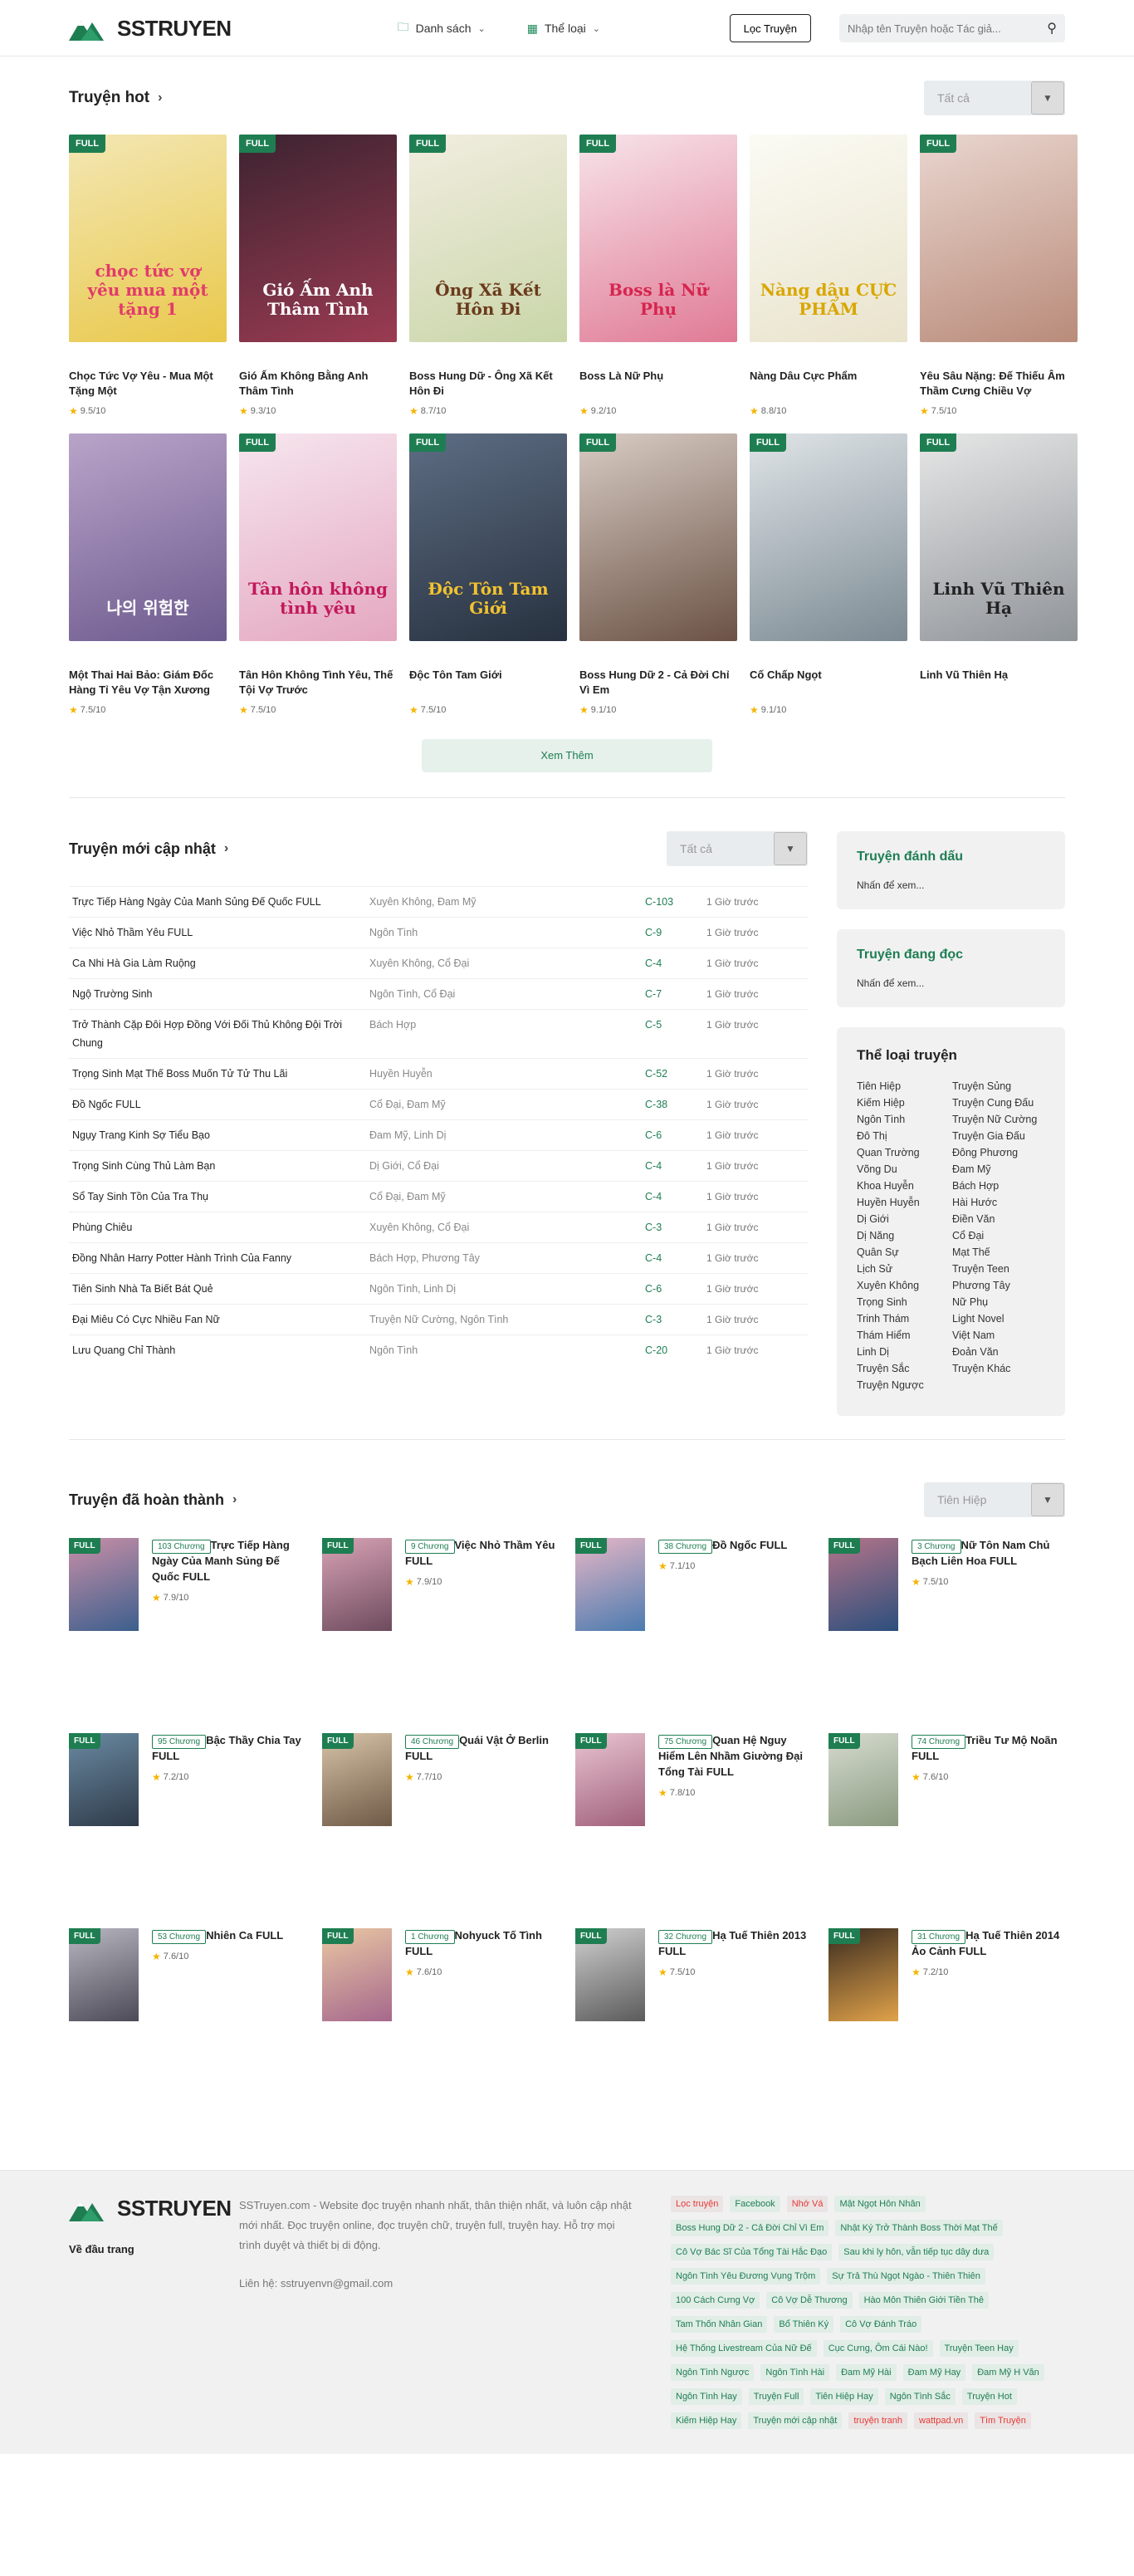 This screenshot has width=1134, height=2576. What do you see at coordinates (807, 2204) in the screenshot?
I see `footer-tag-link: Nhớ Vá` at bounding box center [807, 2204].